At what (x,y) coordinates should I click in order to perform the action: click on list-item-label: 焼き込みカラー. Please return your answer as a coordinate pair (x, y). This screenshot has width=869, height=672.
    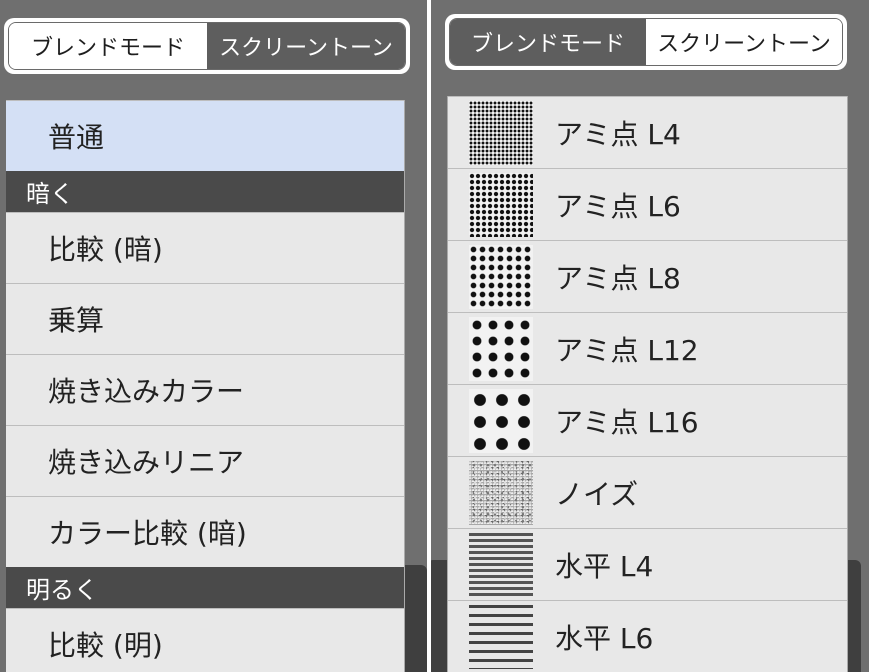
    Looking at the image, I should click on (146, 391).